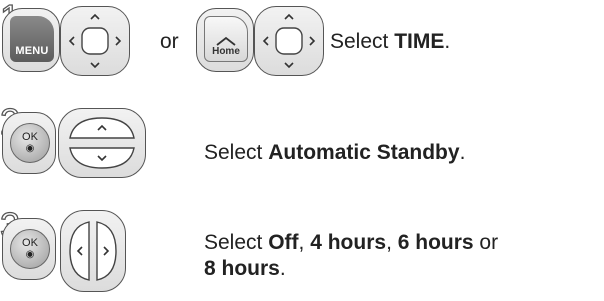  What do you see at coordinates (226, 51) in the screenshot?
I see `home-key-label: Home` at bounding box center [226, 51].